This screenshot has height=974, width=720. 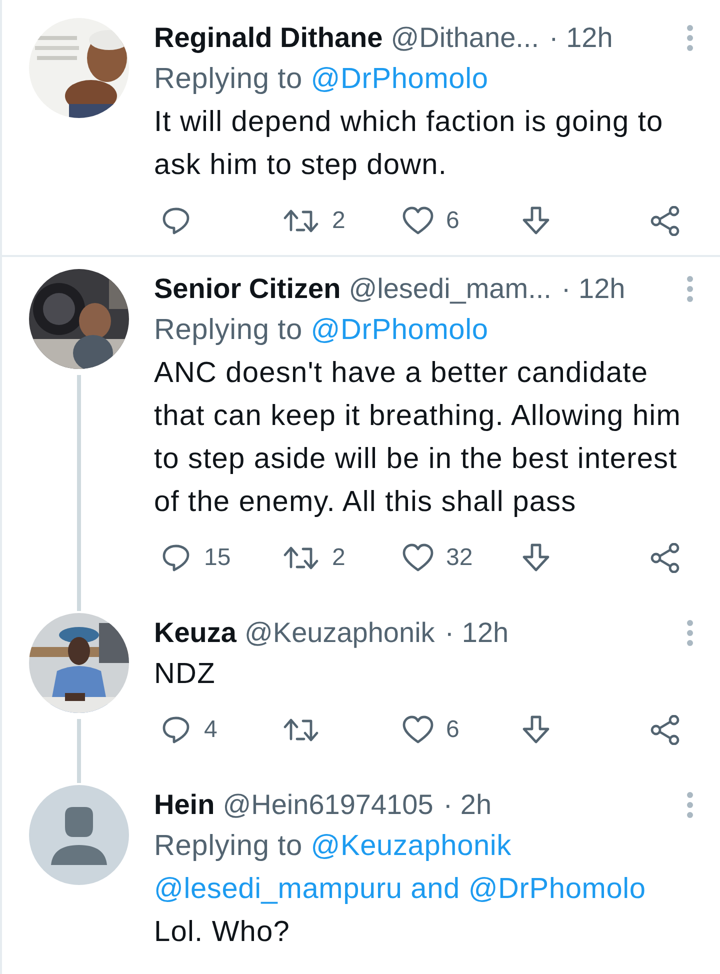 I want to click on count: 4, so click(x=211, y=730).